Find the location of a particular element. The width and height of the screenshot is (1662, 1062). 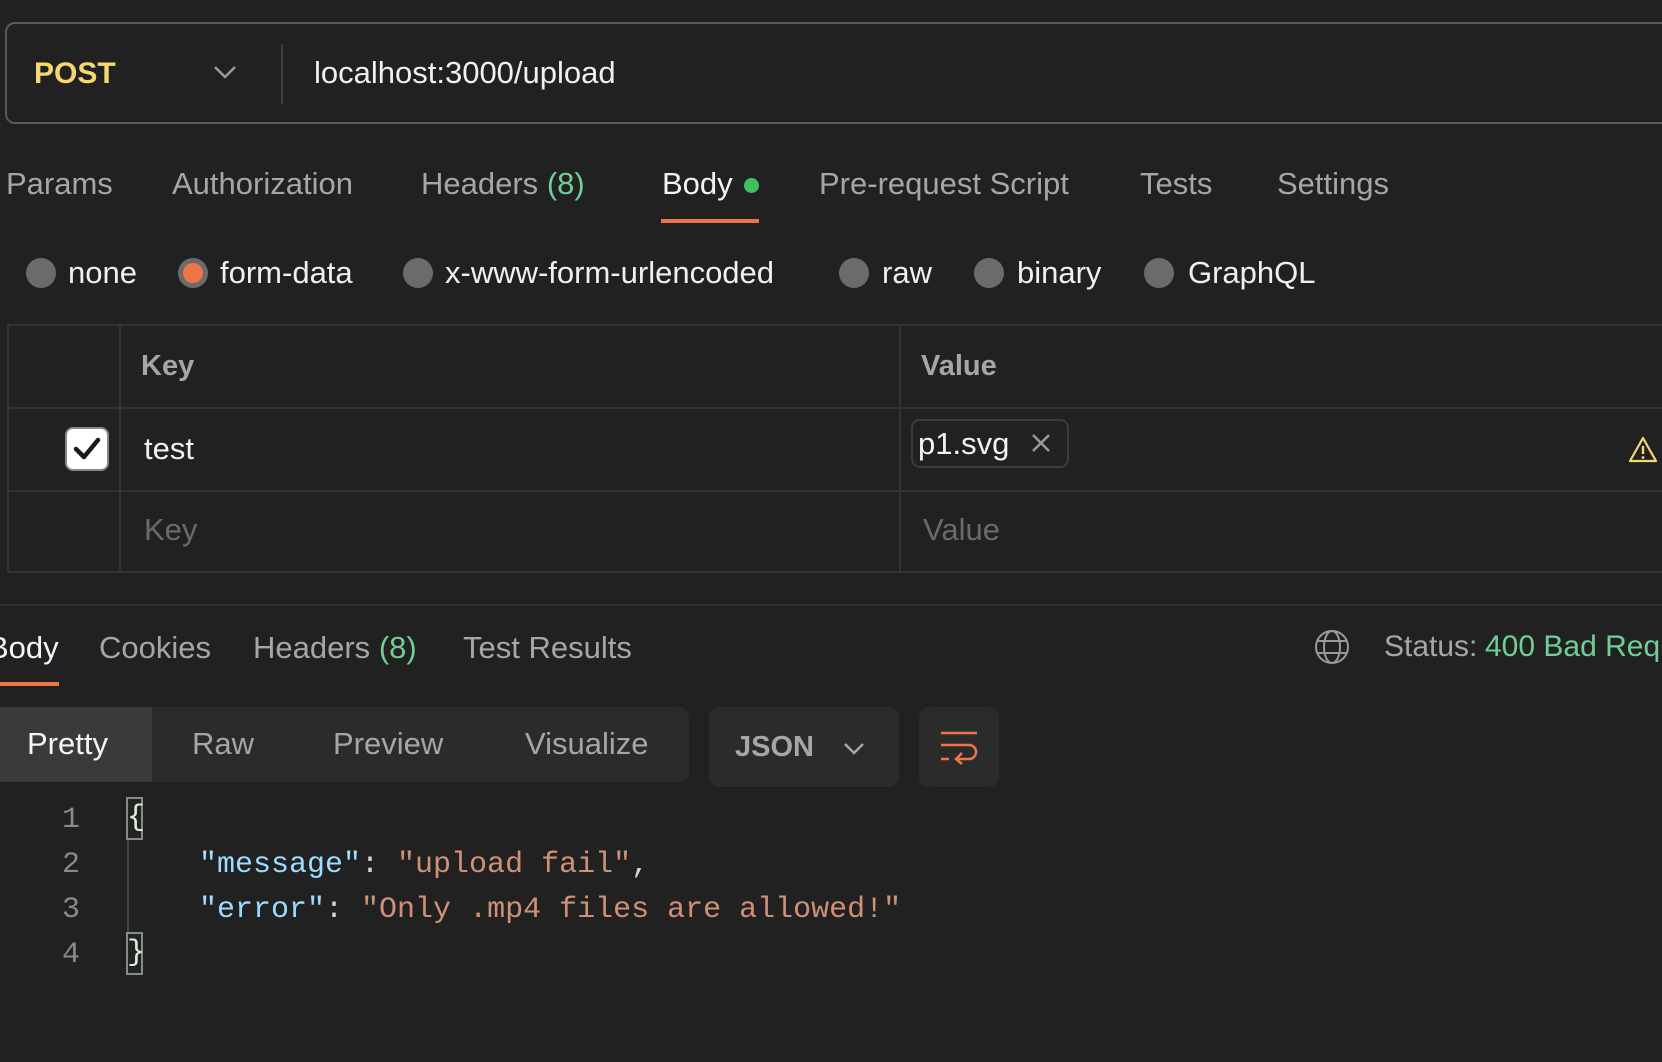

view-mode-visualize: Visualize is located at coordinates (587, 744).